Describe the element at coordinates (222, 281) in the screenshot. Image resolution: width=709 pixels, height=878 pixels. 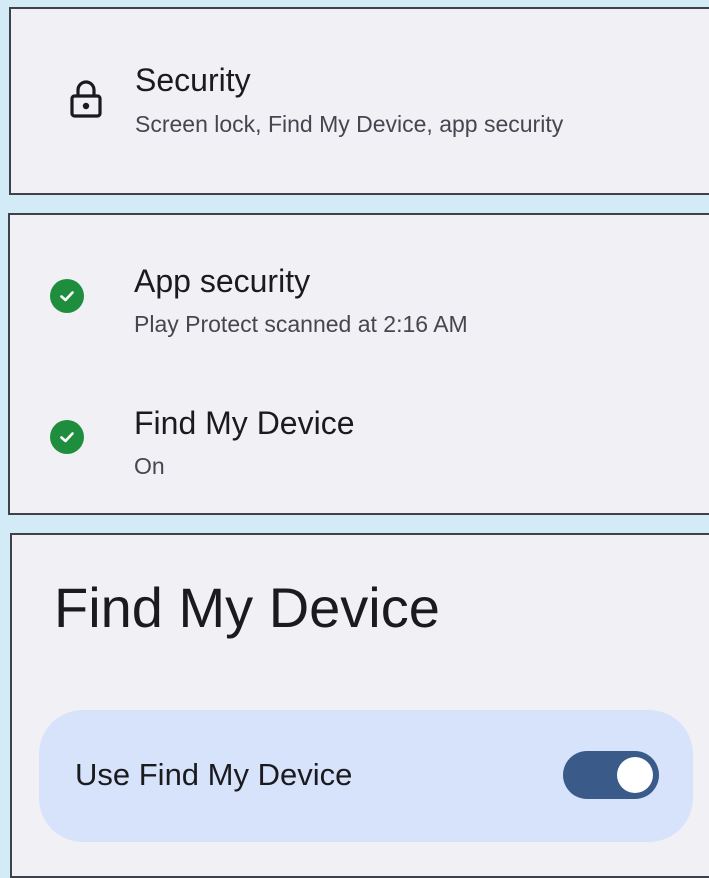
I see `app-security-title: App security` at that location.